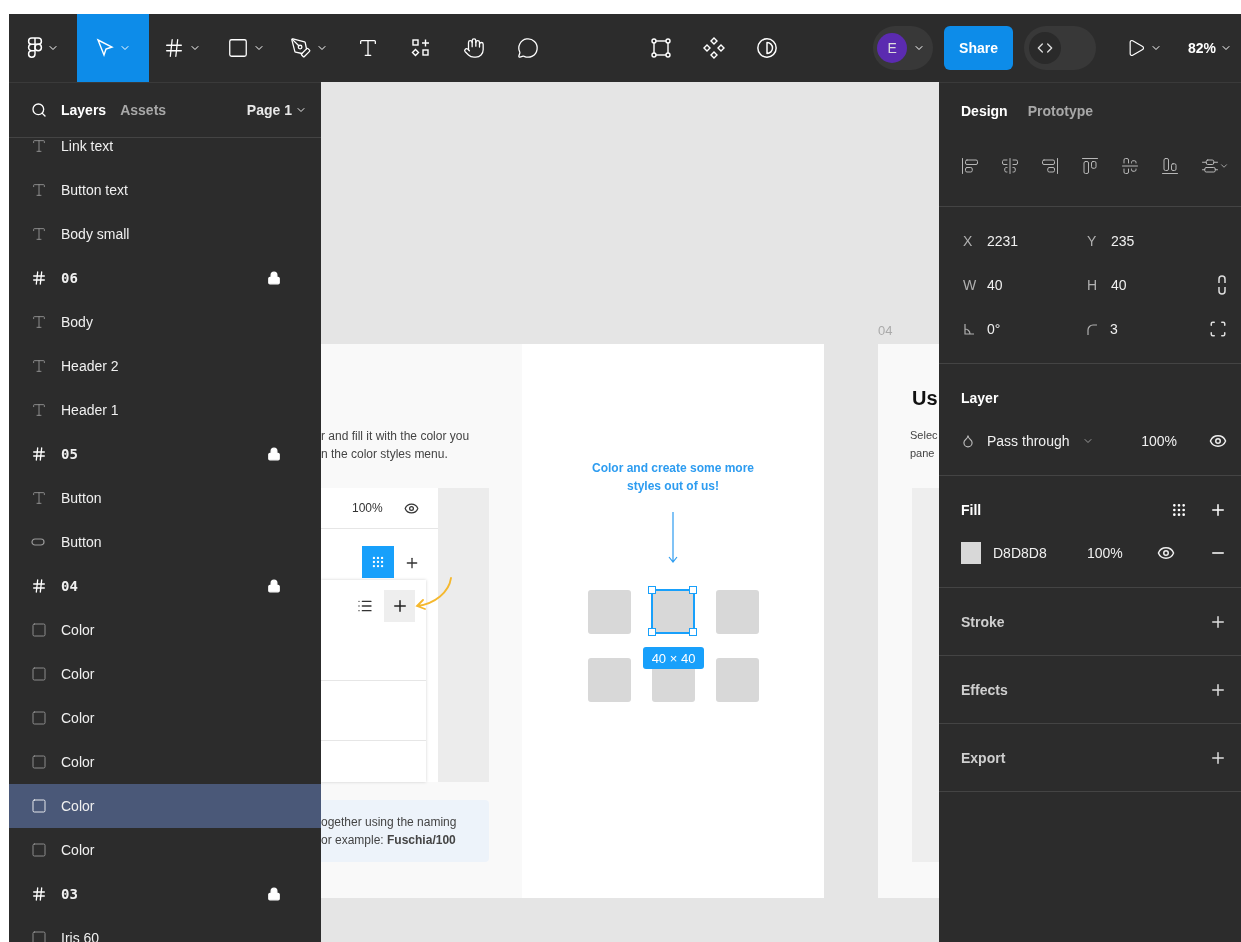 The height and width of the screenshot is (942, 1241). Describe the element at coordinates (165, 366) in the screenshot. I see `layer-row: Header 2` at that location.